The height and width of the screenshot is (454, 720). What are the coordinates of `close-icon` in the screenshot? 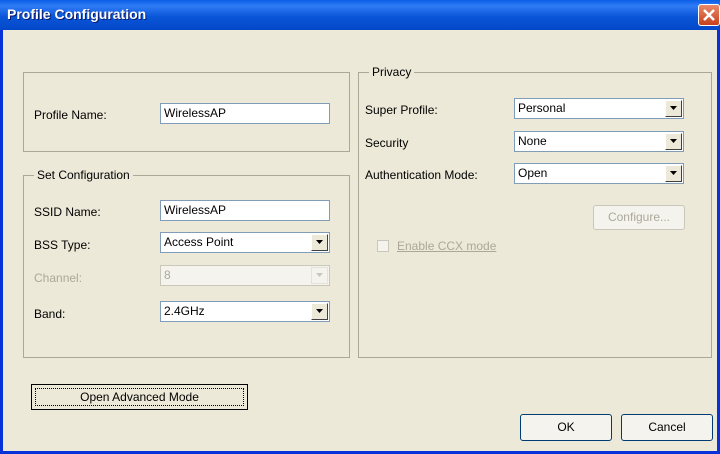 It's located at (709, 15).